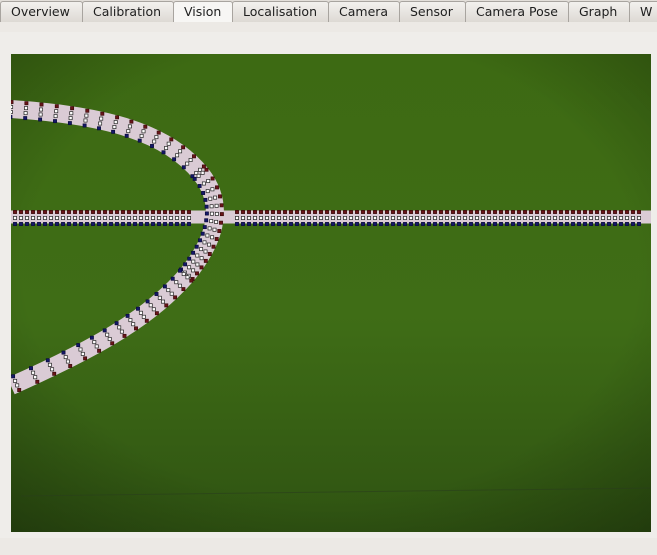 This screenshot has width=657, height=555. Describe the element at coordinates (599, 11) in the screenshot. I see `tab-graph: Graph` at that location.